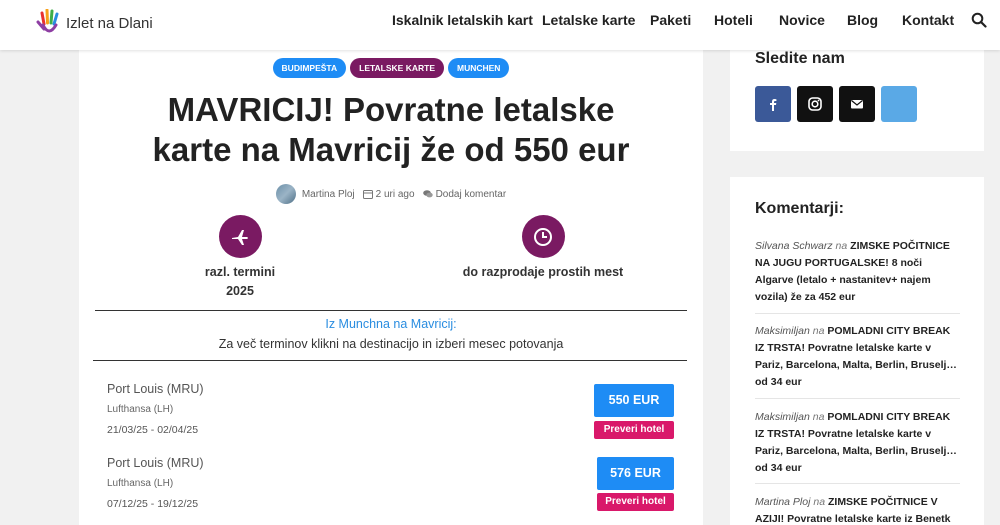 The image size is (1000, 525). Describe the element at coordinates (367, 194) in the screenshot. I see `calendar-icon` at that location.